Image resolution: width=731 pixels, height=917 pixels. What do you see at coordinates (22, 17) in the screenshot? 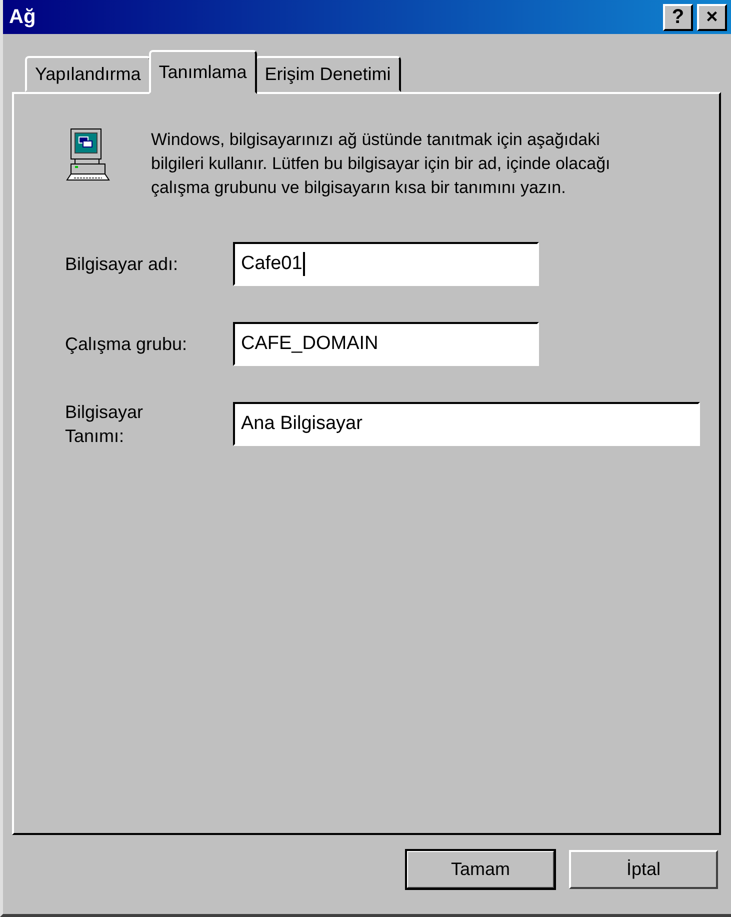
I see `window-title: Ağ` at bounding box center [22, 17].